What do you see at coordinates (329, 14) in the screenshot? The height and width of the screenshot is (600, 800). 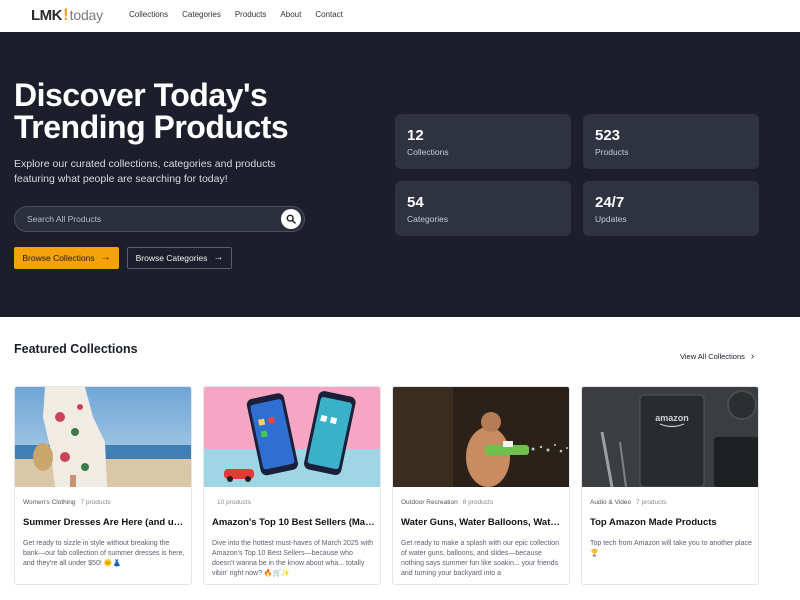 I see `nav-item-contact: Contact` at bounding box center [329, 14].